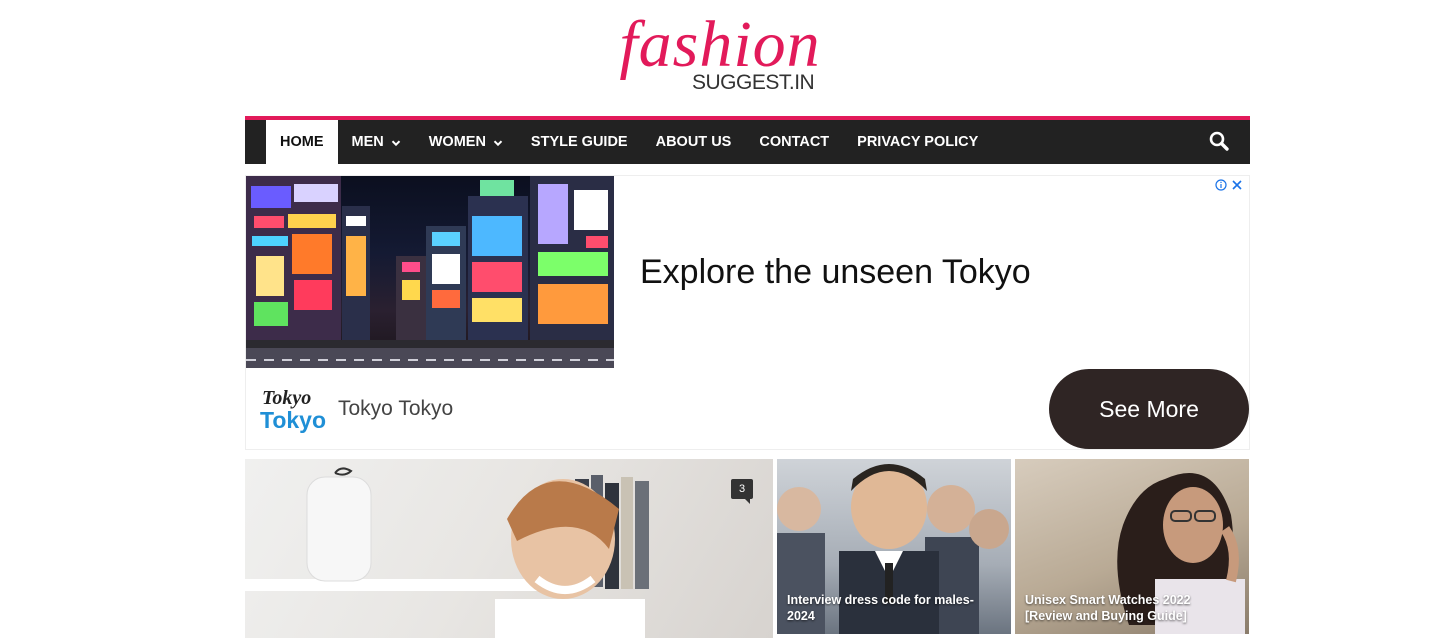  What do you see at coordinates (1220, 142) in the screenshot?
I see `search-icon` at bounding box center [1220, 142].